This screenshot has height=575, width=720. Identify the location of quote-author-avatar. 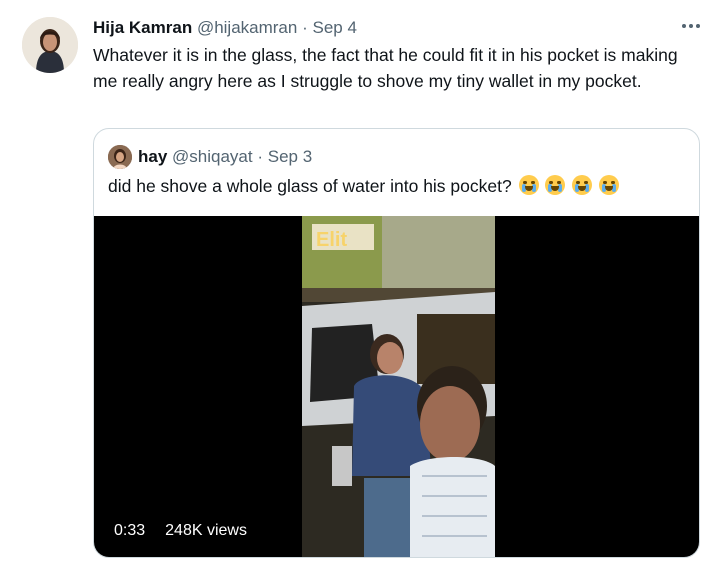
(120, 157).